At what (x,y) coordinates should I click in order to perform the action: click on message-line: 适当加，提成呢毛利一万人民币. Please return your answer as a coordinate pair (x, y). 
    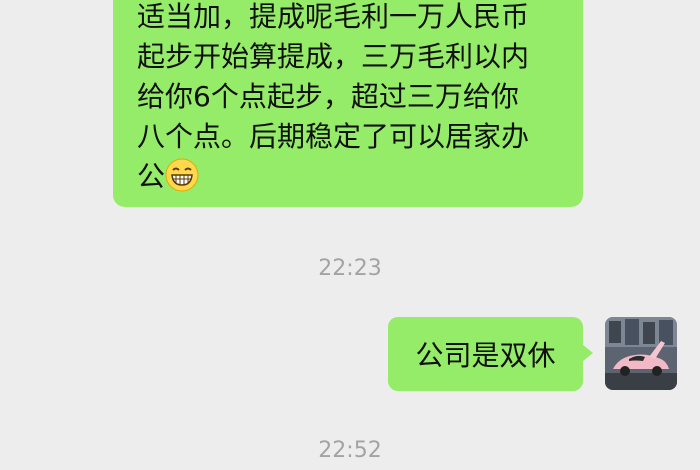
    Looking at the image, I should click on (333, 16).